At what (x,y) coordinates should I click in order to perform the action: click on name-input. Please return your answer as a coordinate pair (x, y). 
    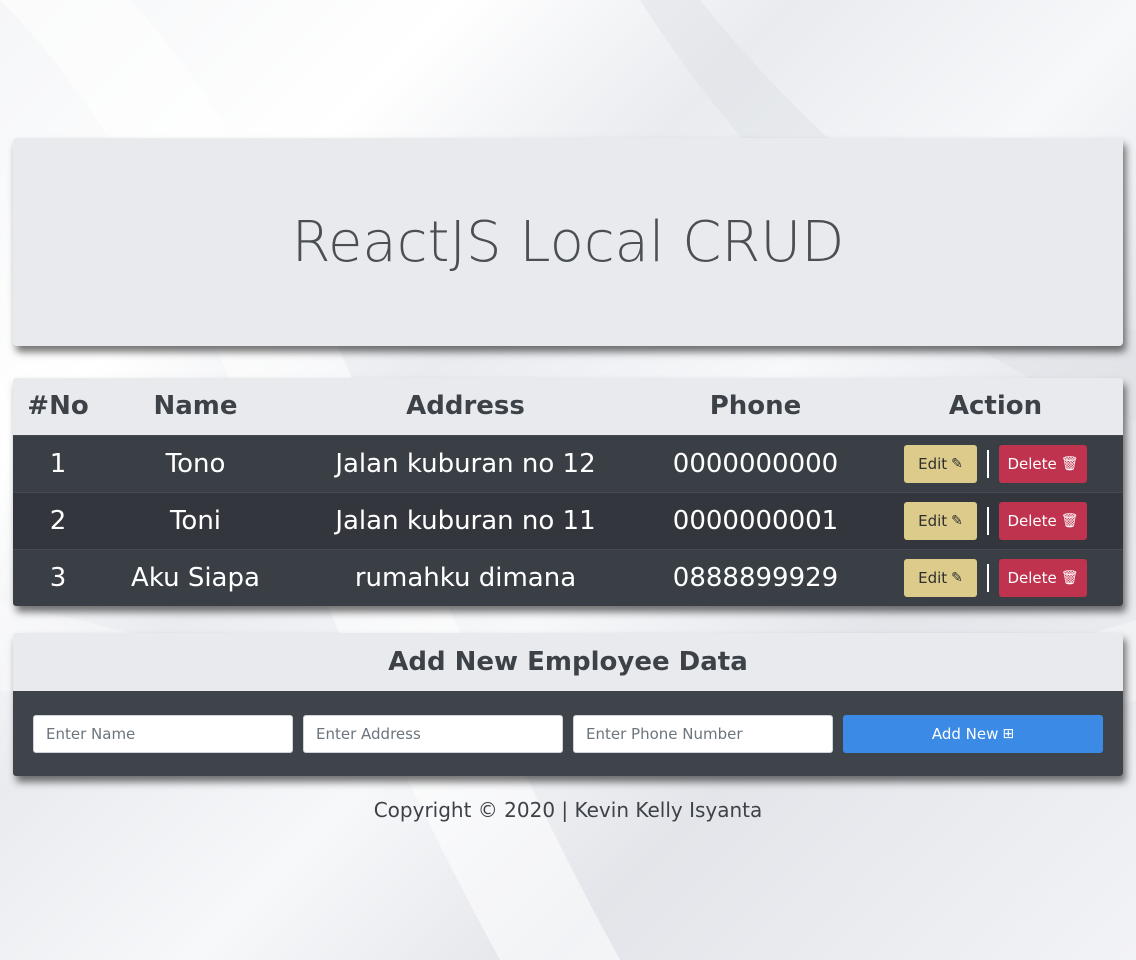
    Looking at the image, I should click on (163, 733).